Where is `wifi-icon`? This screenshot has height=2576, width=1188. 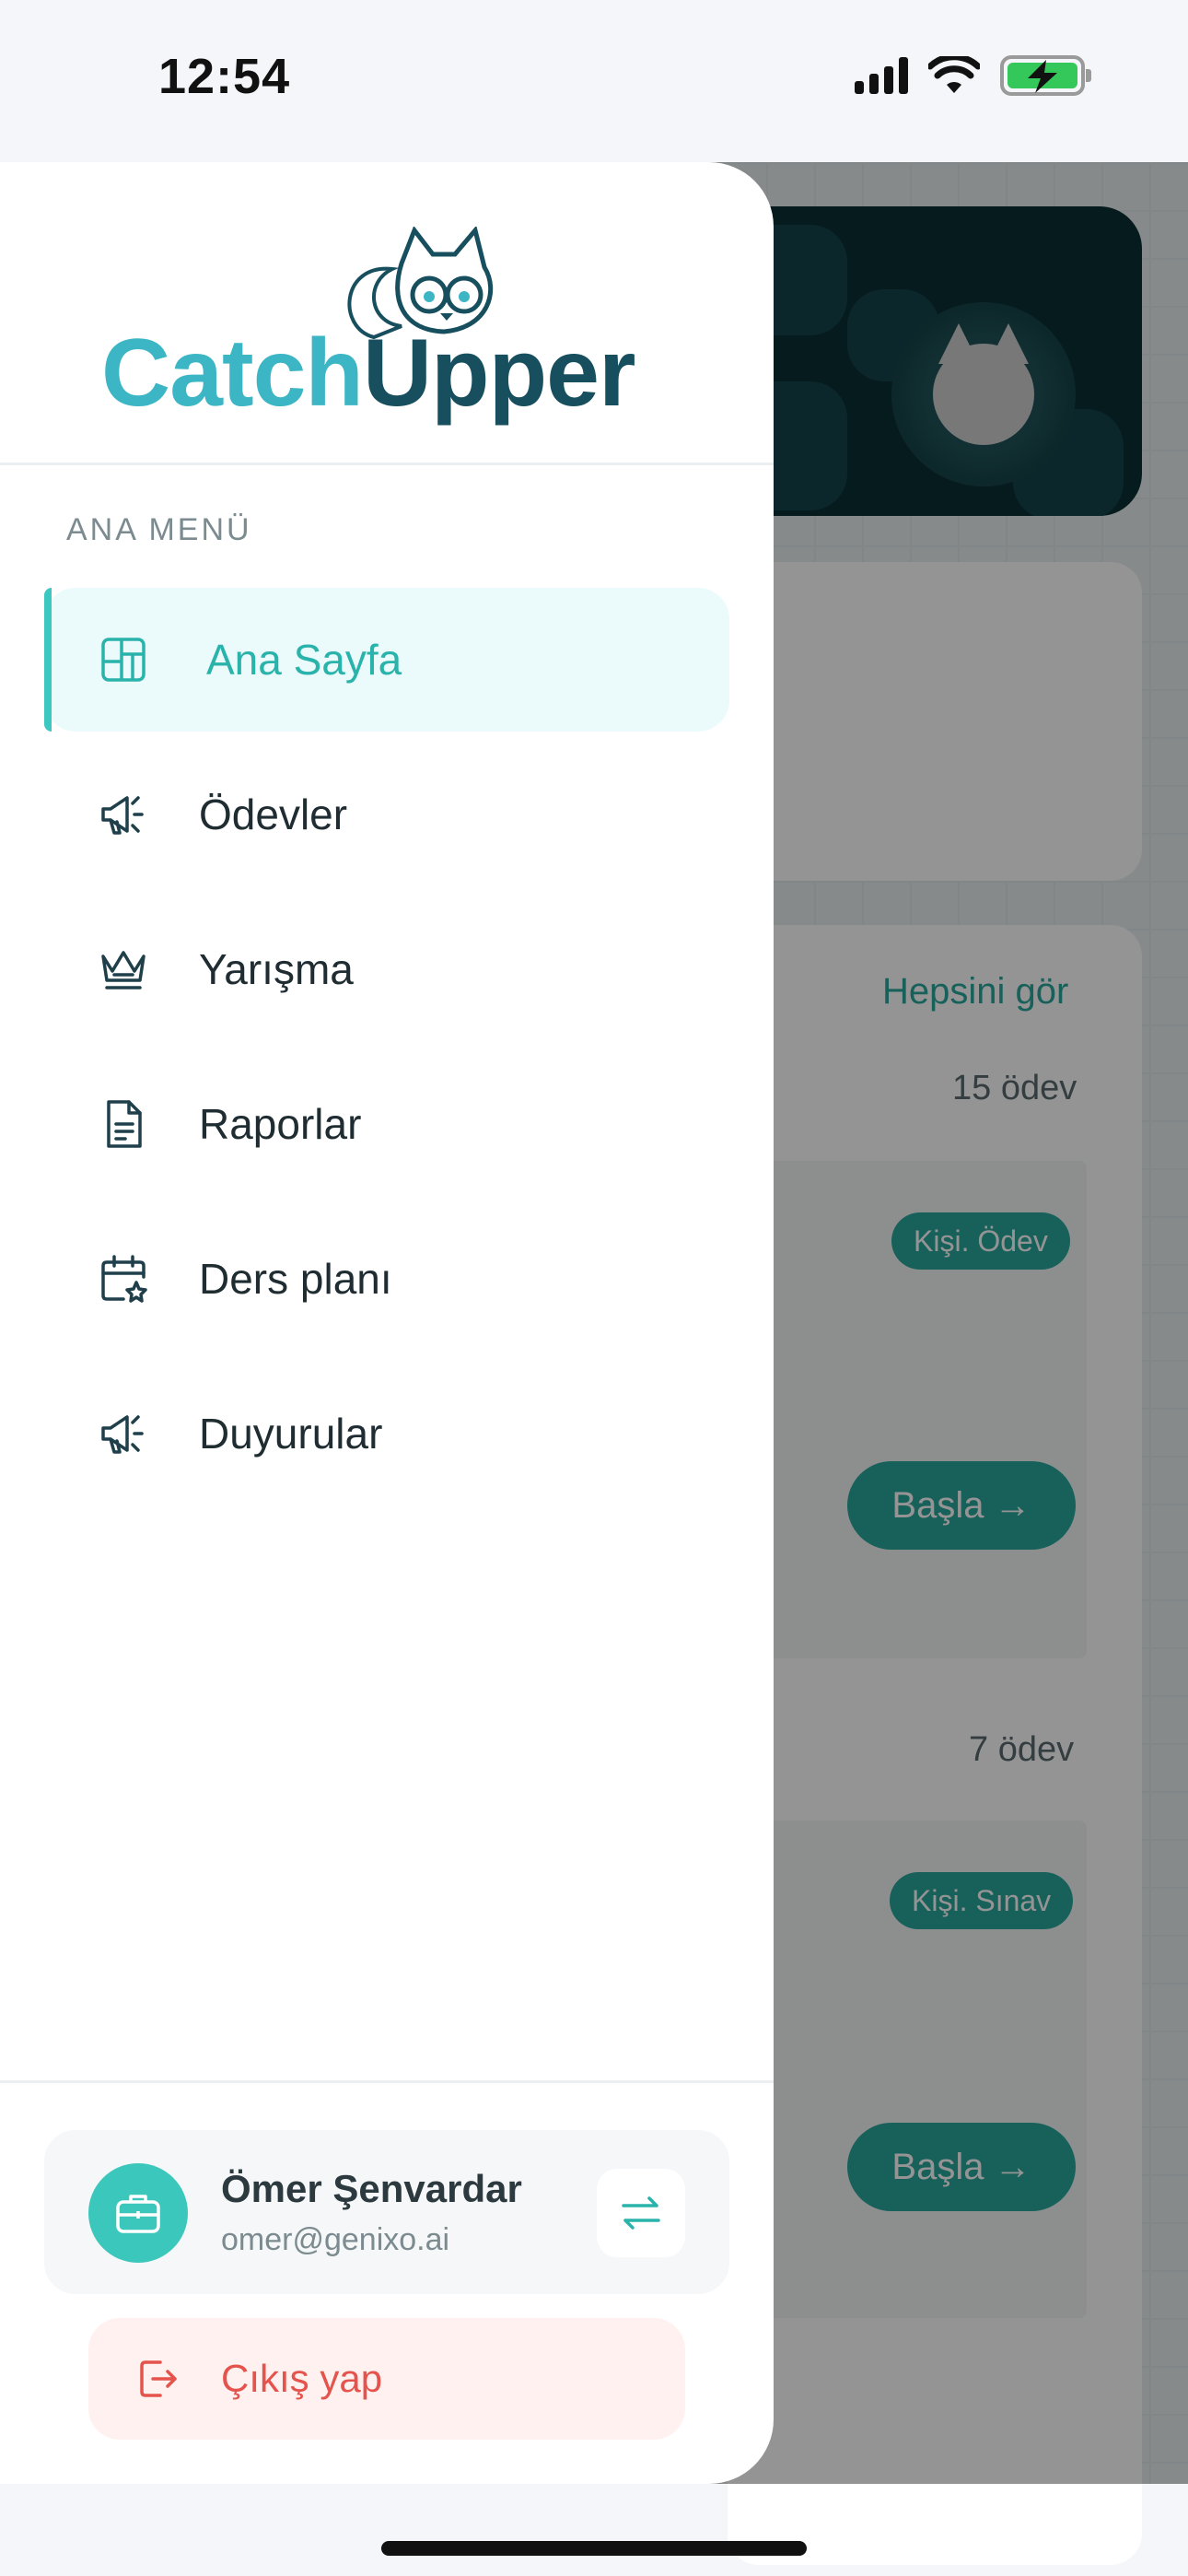 wifi-icon is located at coordinates (954, 74).